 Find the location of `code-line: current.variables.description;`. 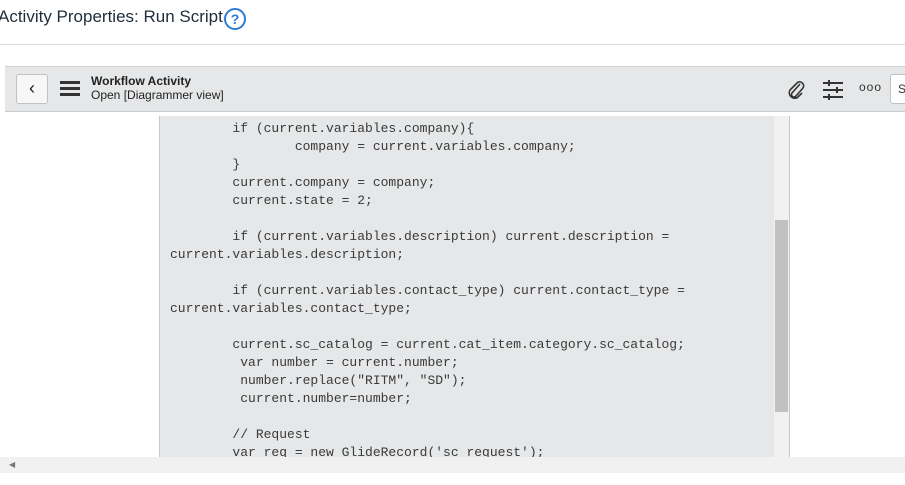

code-line: current.variables.description; is located at coordinates (287, 254).